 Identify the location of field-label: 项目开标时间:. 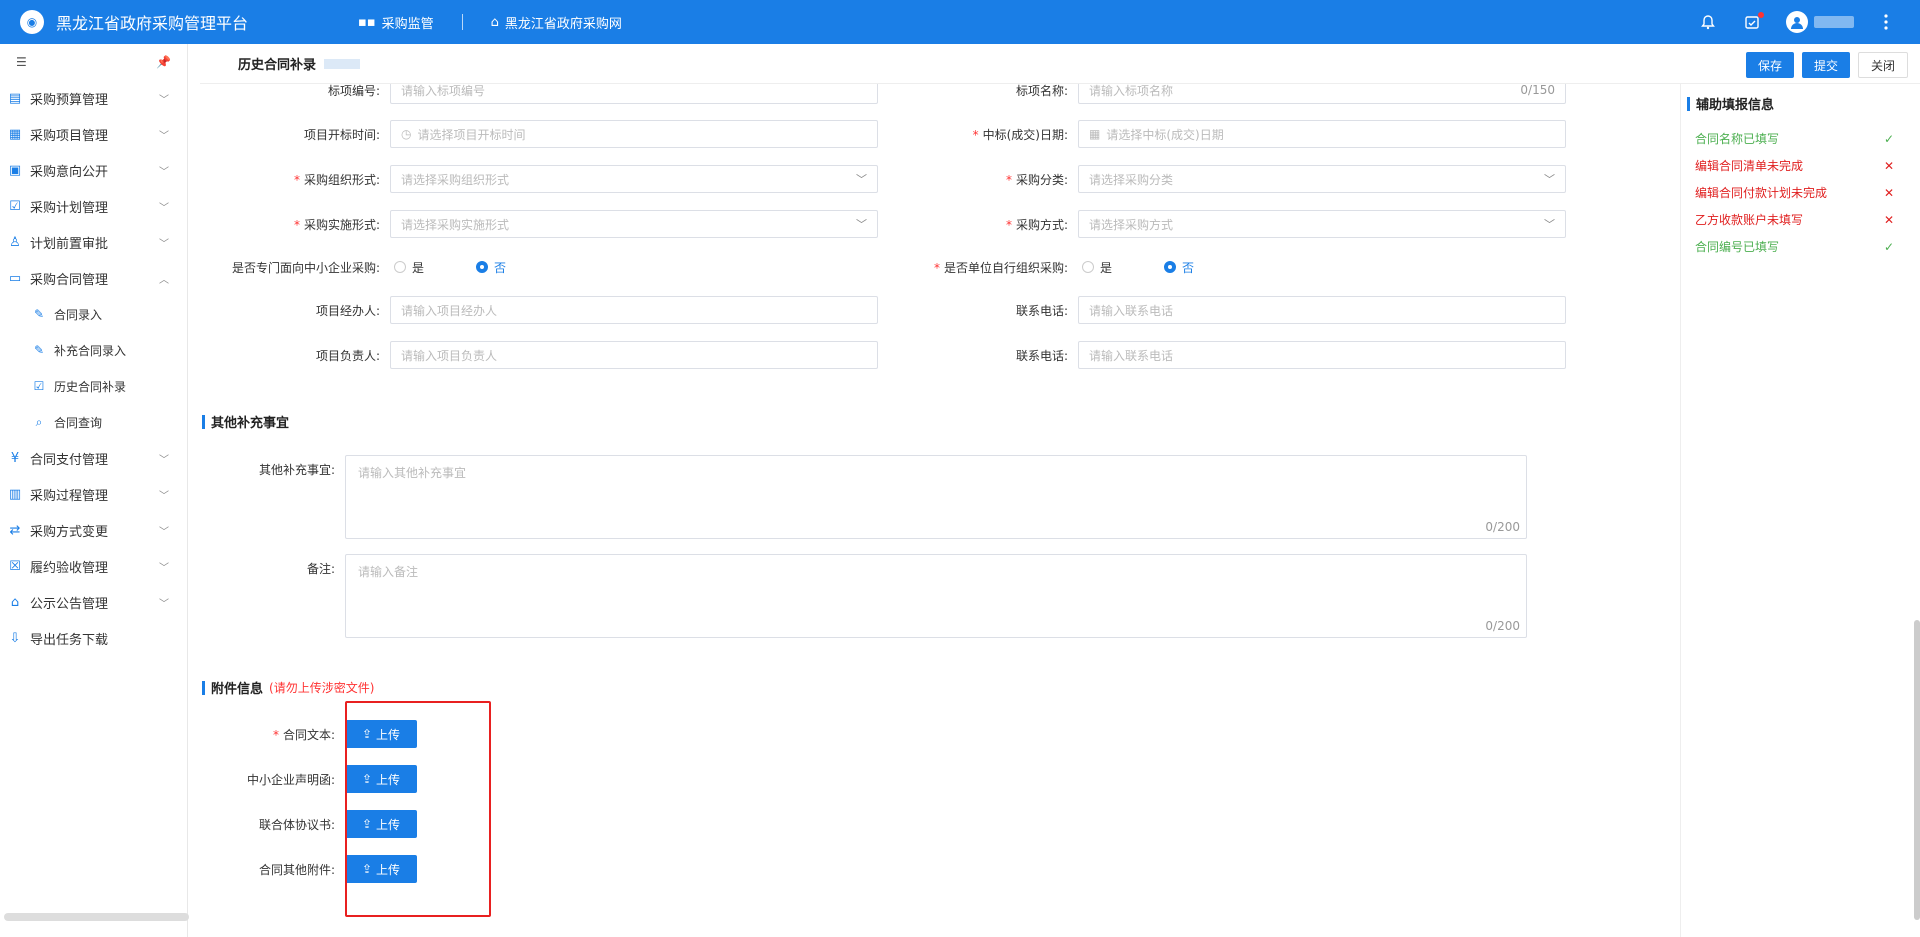
(341, 134).